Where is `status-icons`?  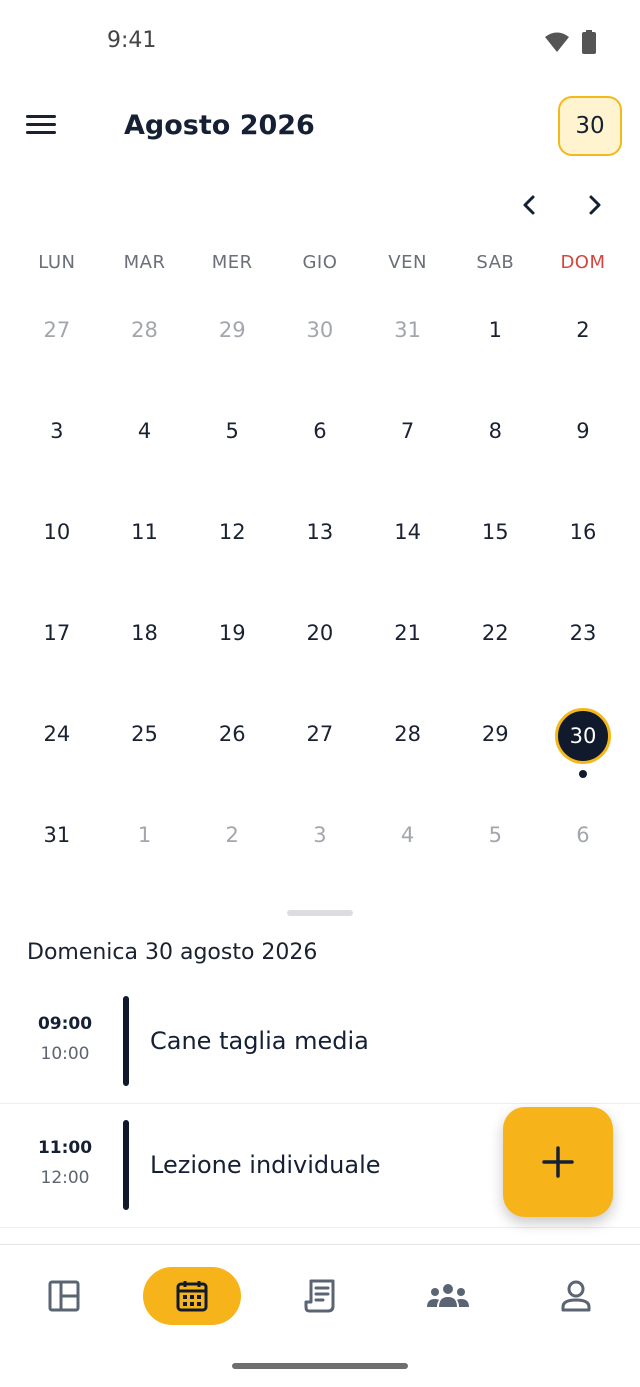 status-icons is located at coordinates (570, 42).